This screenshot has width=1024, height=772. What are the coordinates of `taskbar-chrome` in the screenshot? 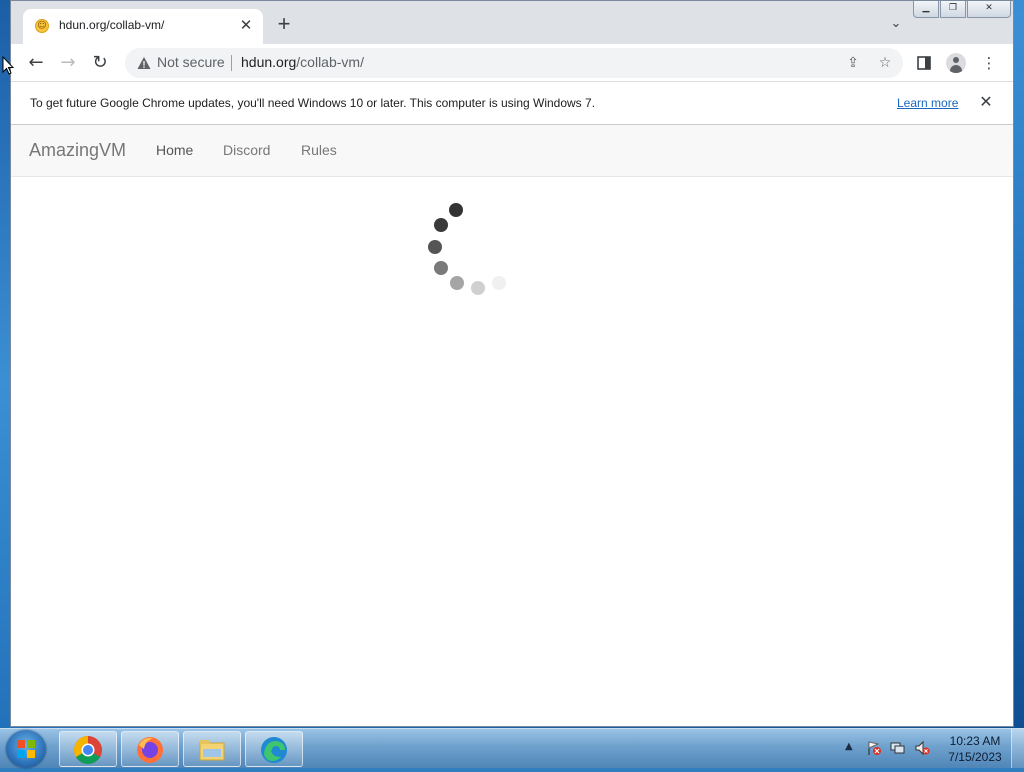 It's located at (88, 749).